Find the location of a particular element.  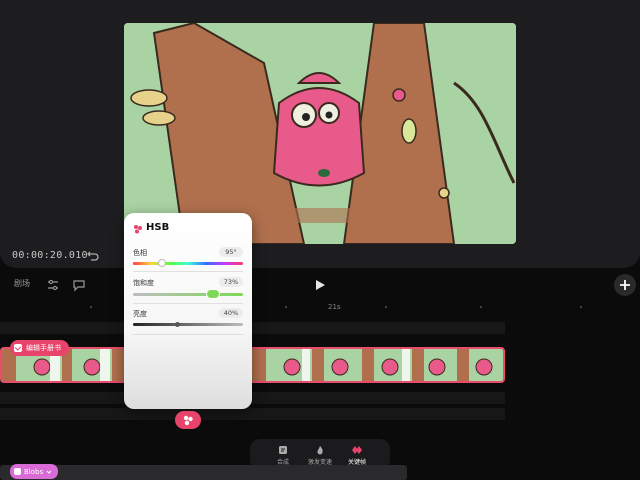

video-clip-strip is located at coordinates (252, 365).